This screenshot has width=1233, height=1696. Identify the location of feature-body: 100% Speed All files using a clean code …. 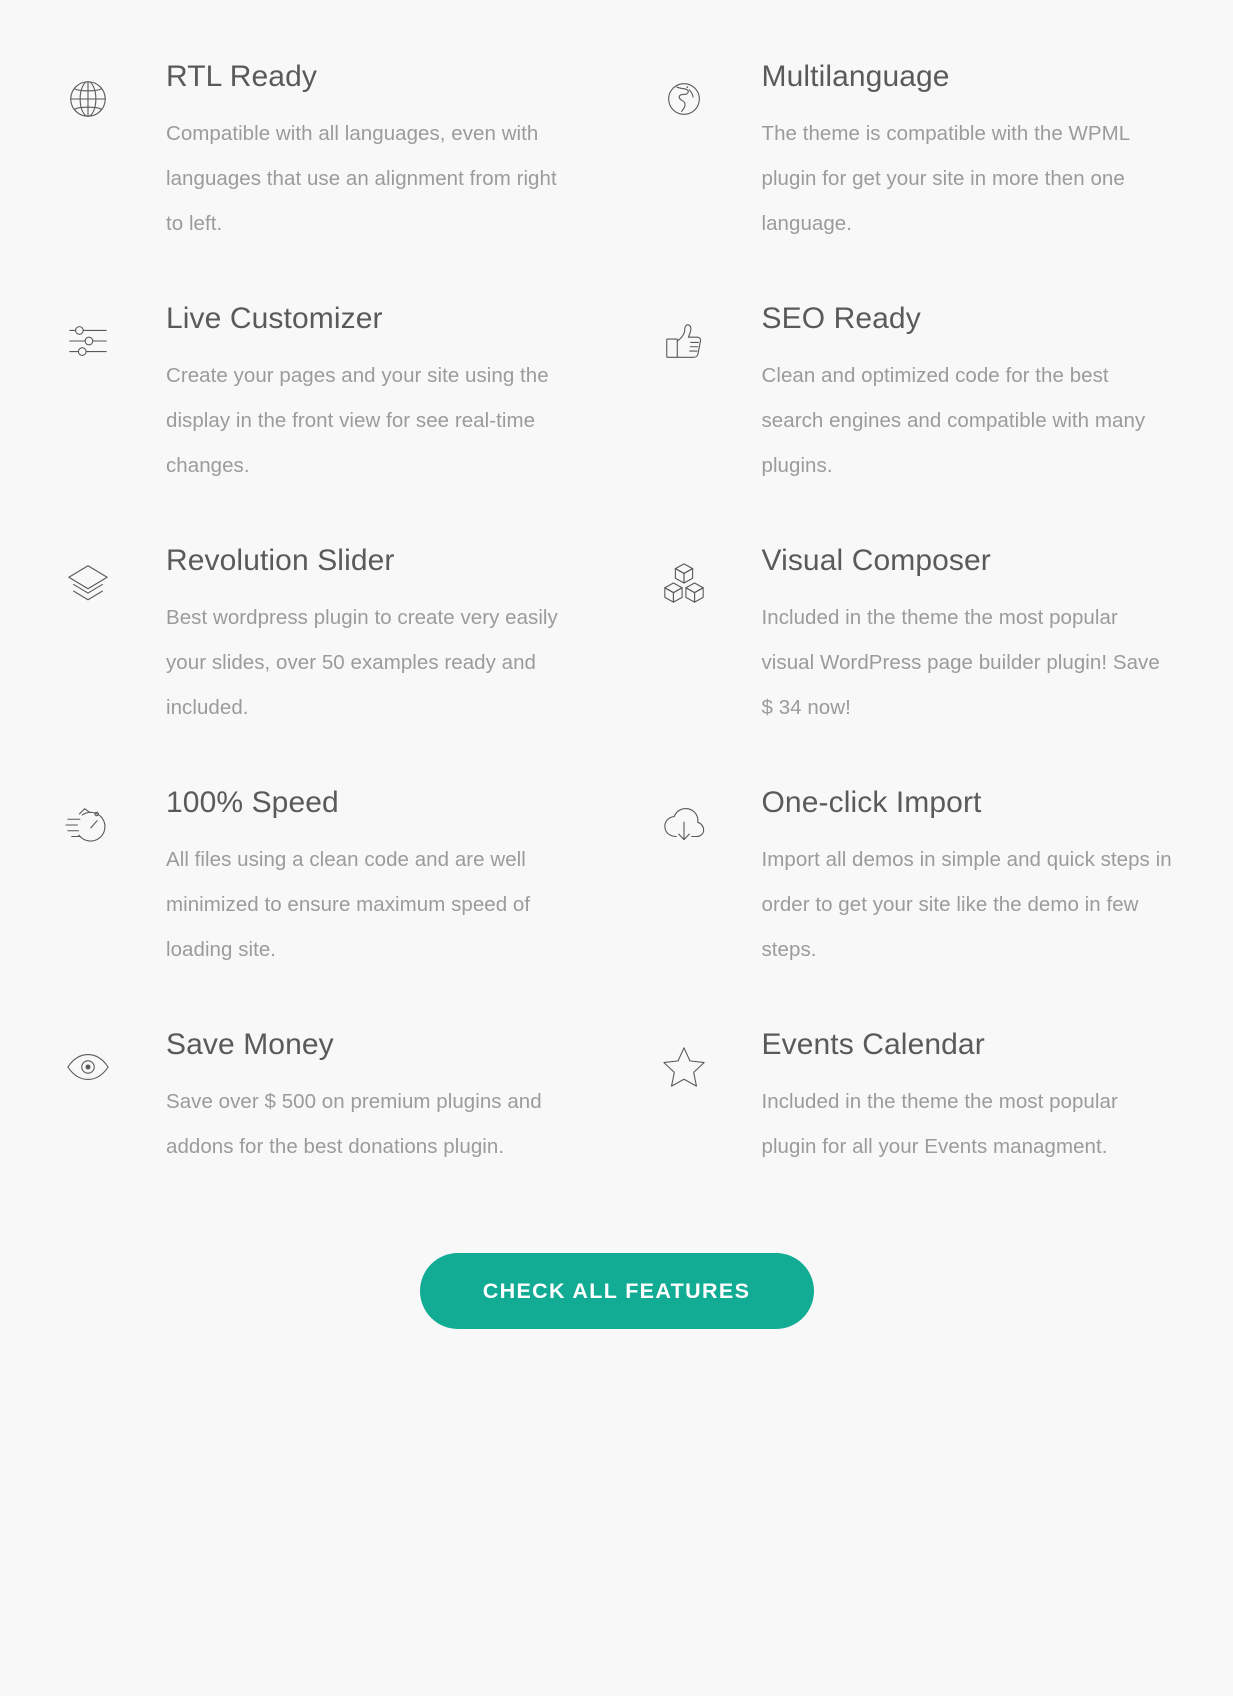
(372, 876).